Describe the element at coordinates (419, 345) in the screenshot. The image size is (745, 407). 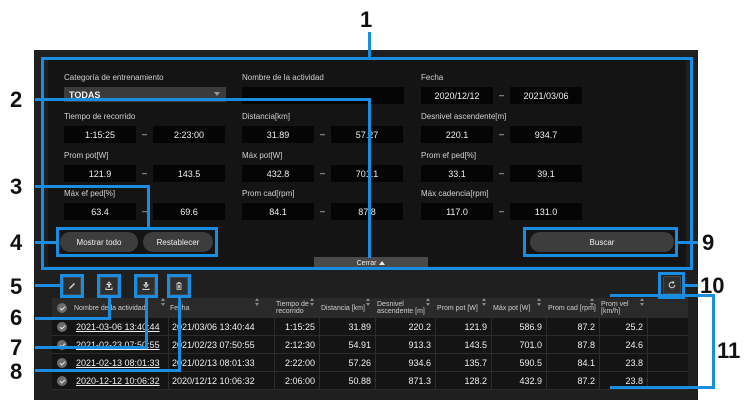
I see `table-cell: 913.3` at that location.